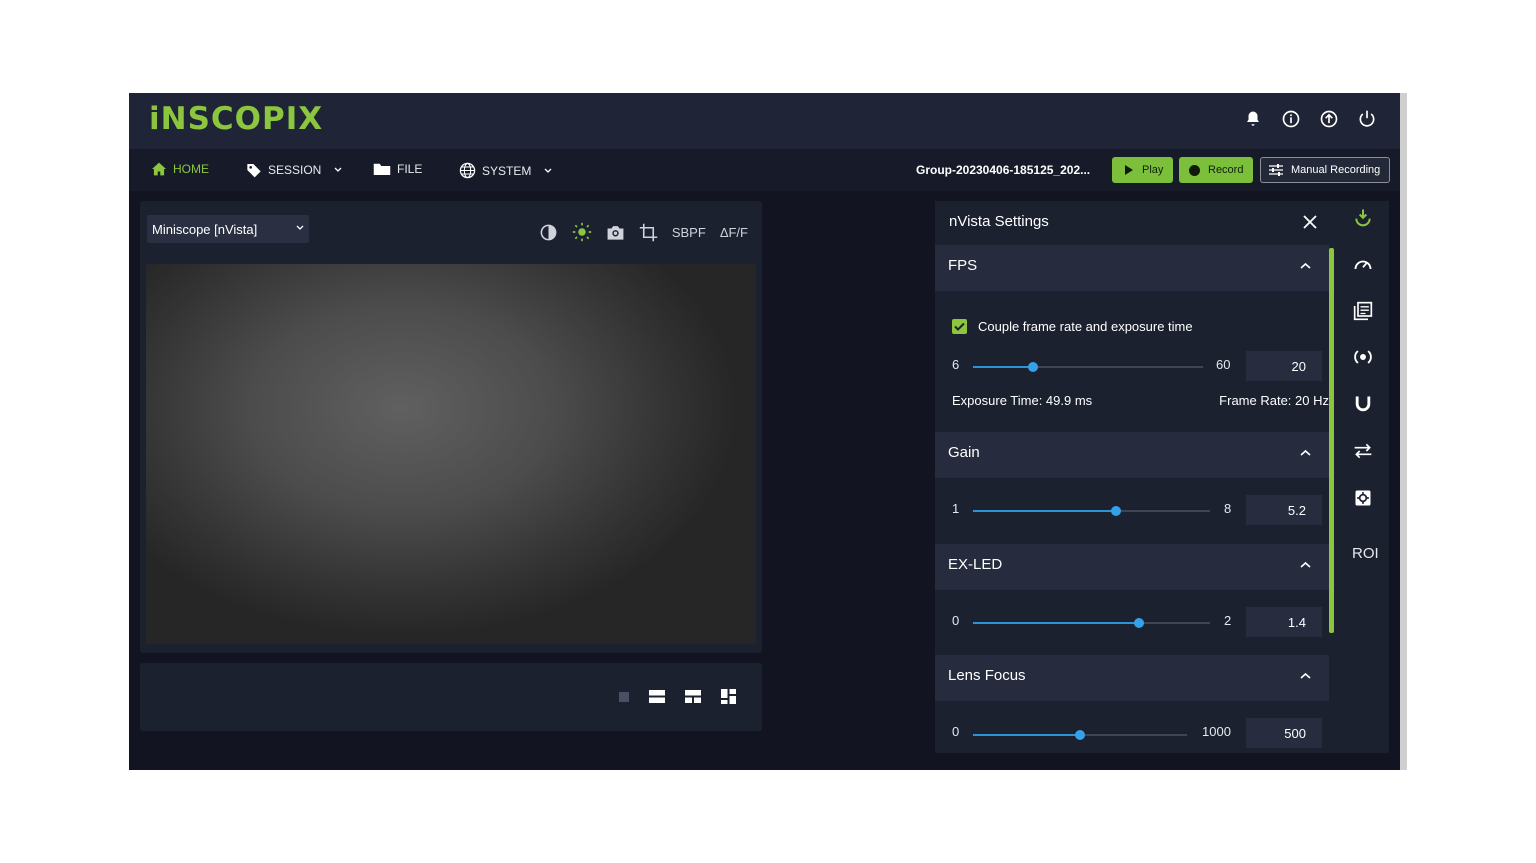 Image resolution: width=1536 pixels, height=863 pixels. I want to click on panel-scrollbar, so click(1331, 440).